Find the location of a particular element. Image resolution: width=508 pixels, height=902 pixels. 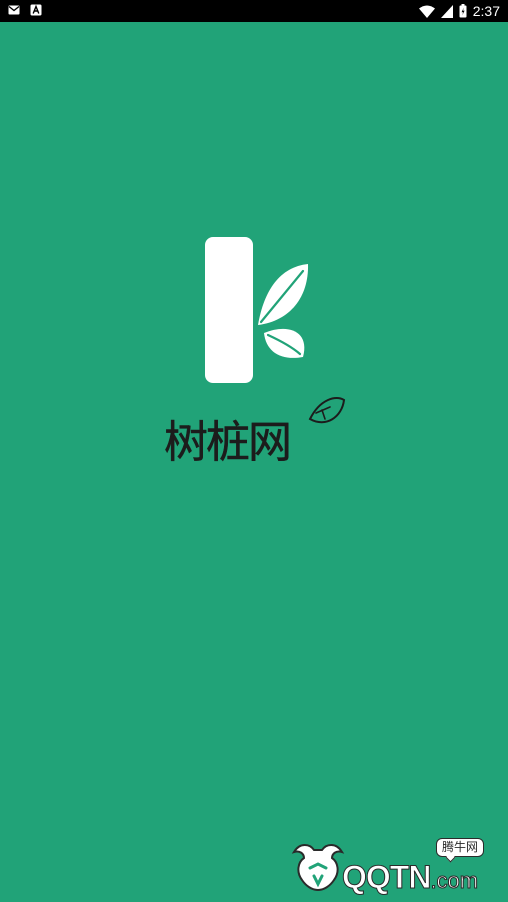

status-left is located at coordinates (25, 10).